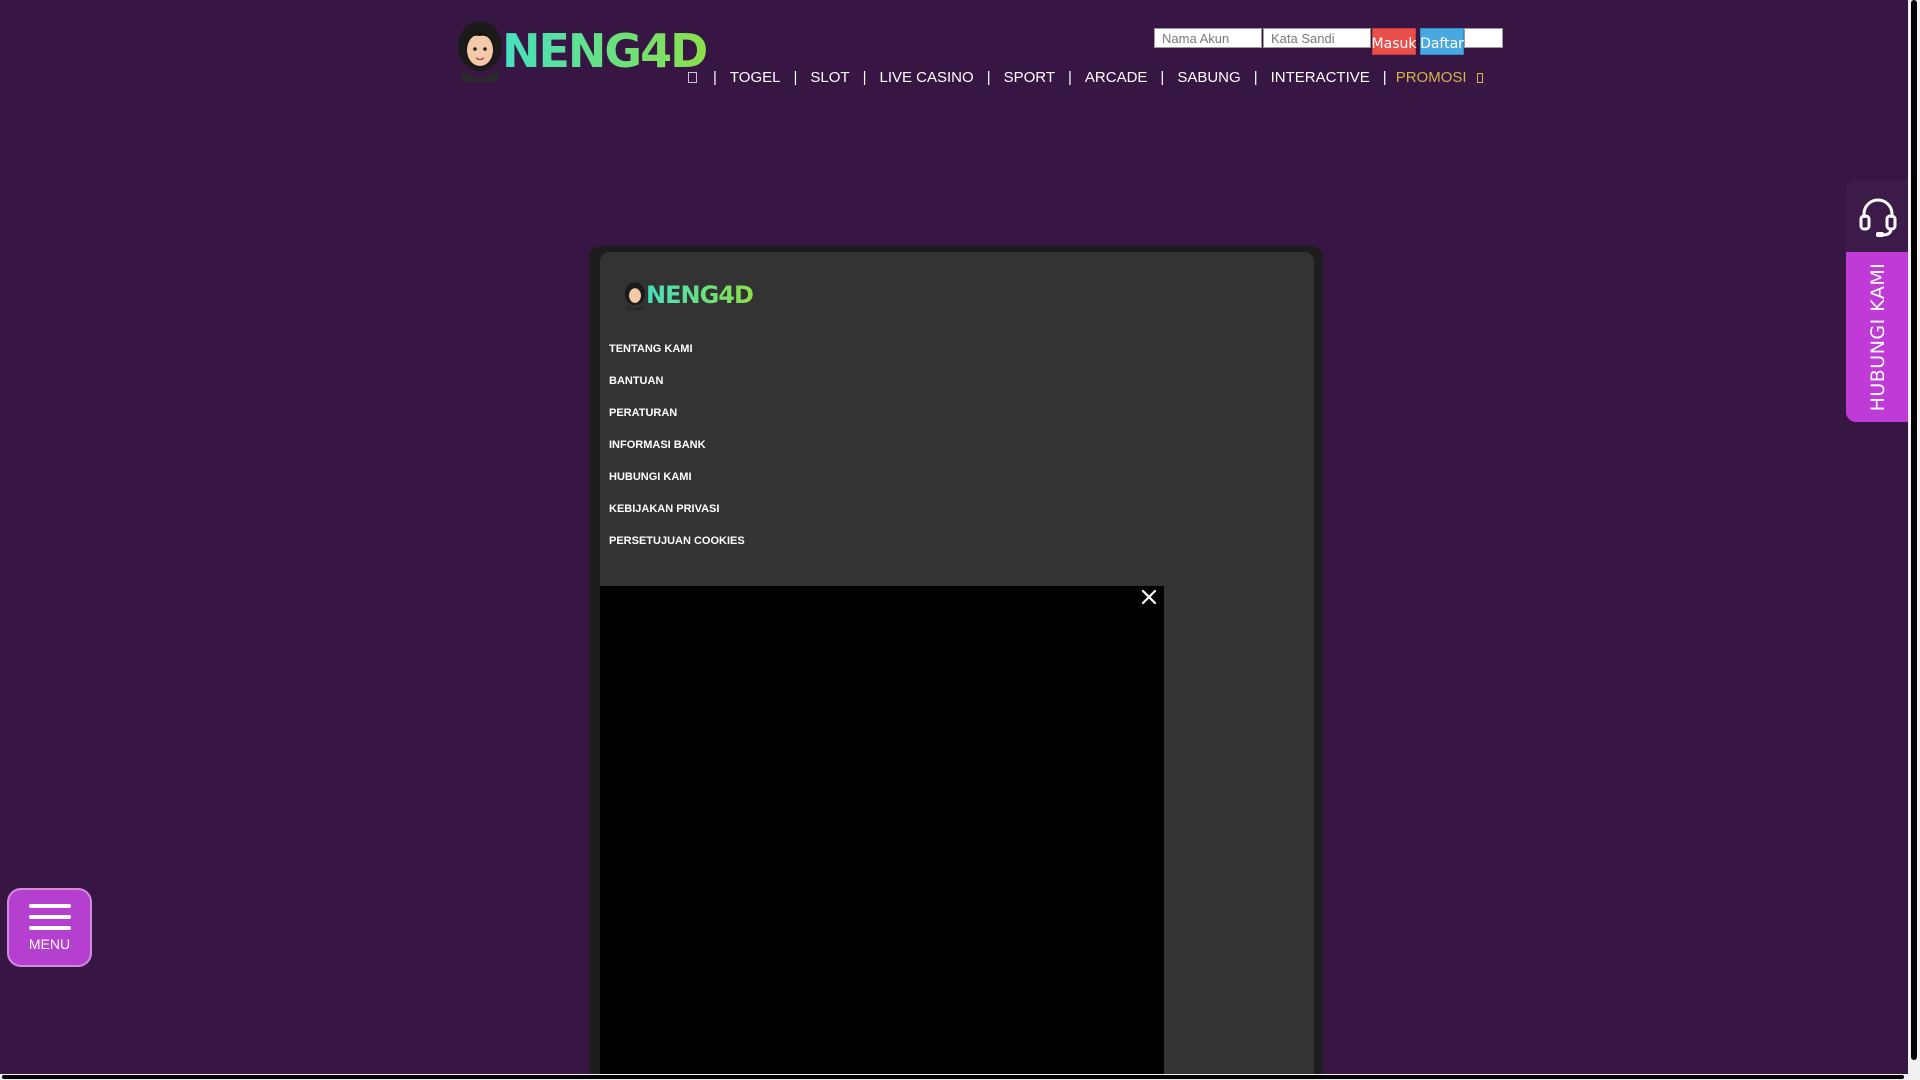  I want to click on site-logo: NENG4D, so click(582, 50).